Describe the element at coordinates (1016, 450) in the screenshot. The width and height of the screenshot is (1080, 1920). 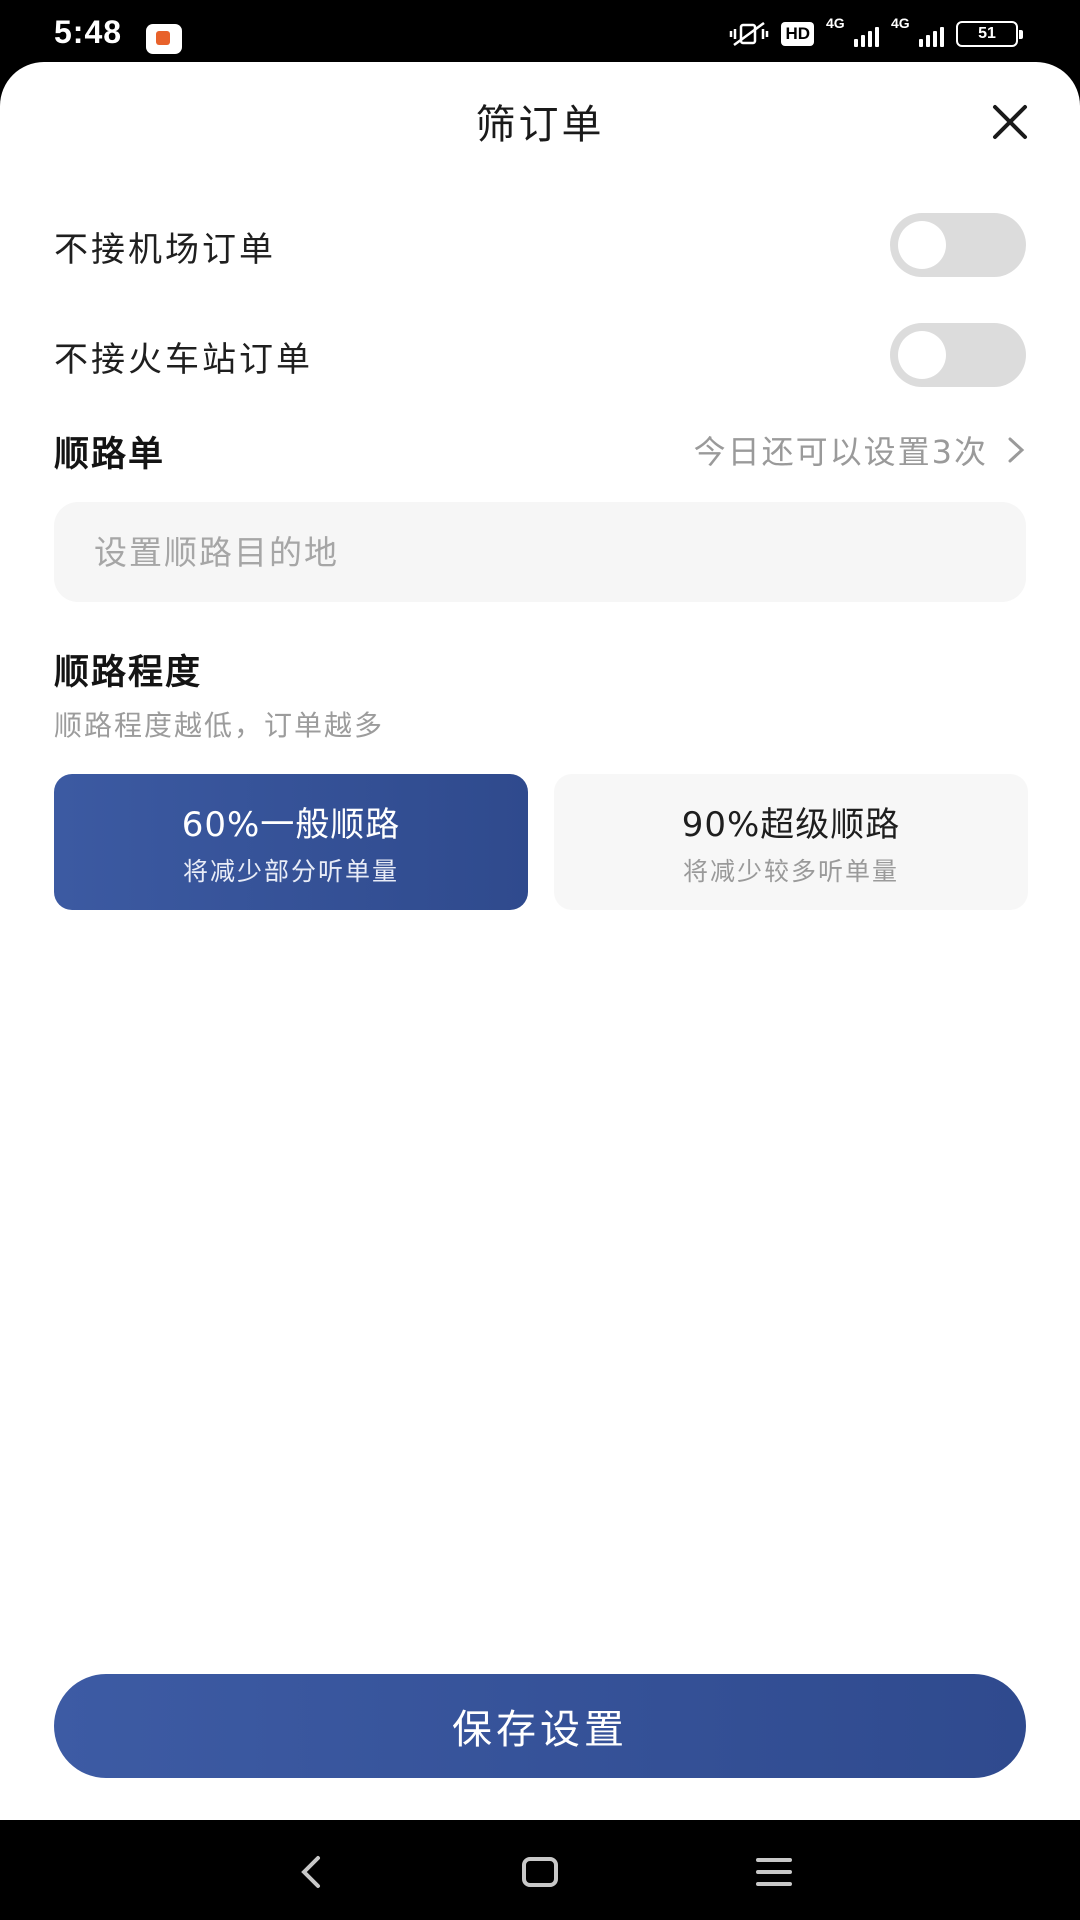
I see `chevron-right-icon` at that location.